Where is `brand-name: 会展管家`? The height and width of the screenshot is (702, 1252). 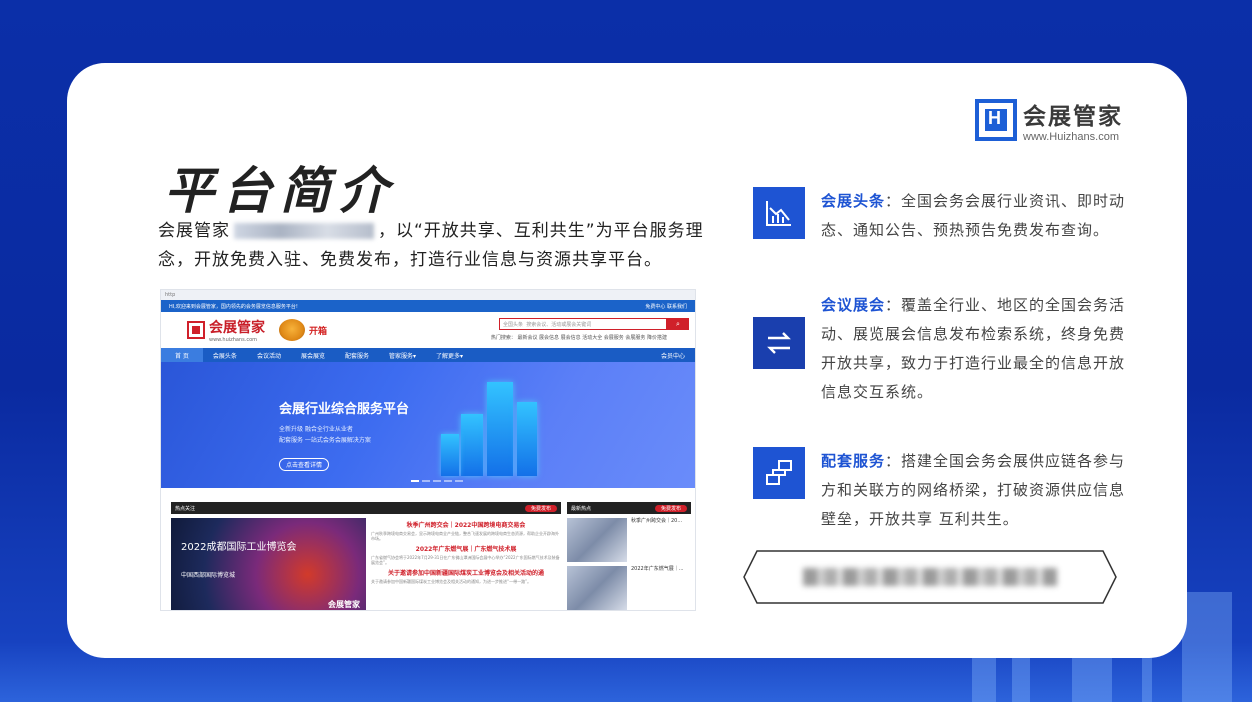
brand-name: 会展管家 is located at coordinates (1073, 117).